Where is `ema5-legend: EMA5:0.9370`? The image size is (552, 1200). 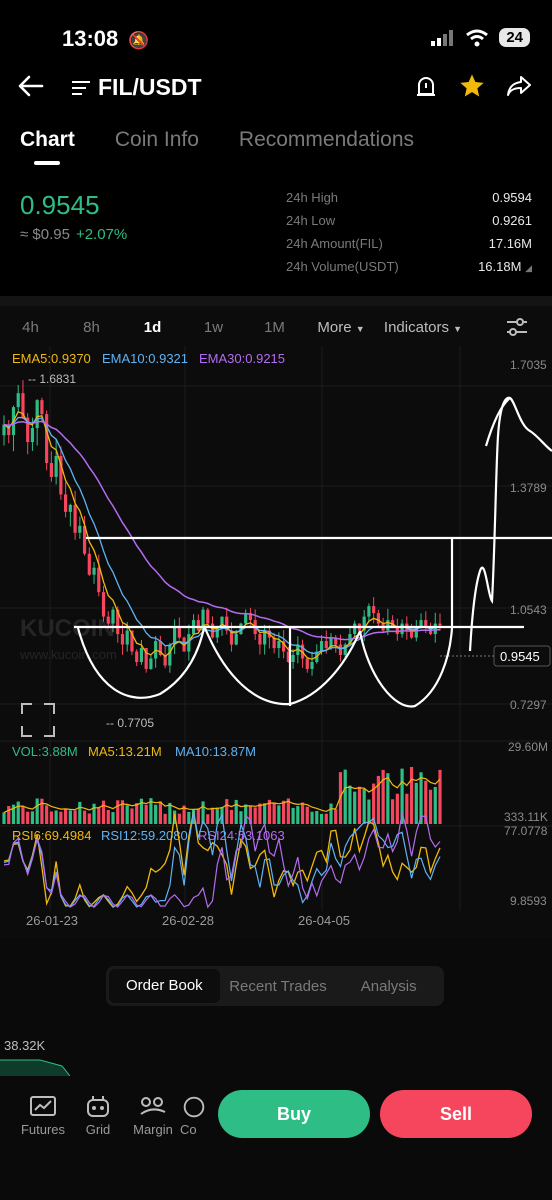
ema5-legend: EMA5:0.9370 is located at coordinates (51, 358).